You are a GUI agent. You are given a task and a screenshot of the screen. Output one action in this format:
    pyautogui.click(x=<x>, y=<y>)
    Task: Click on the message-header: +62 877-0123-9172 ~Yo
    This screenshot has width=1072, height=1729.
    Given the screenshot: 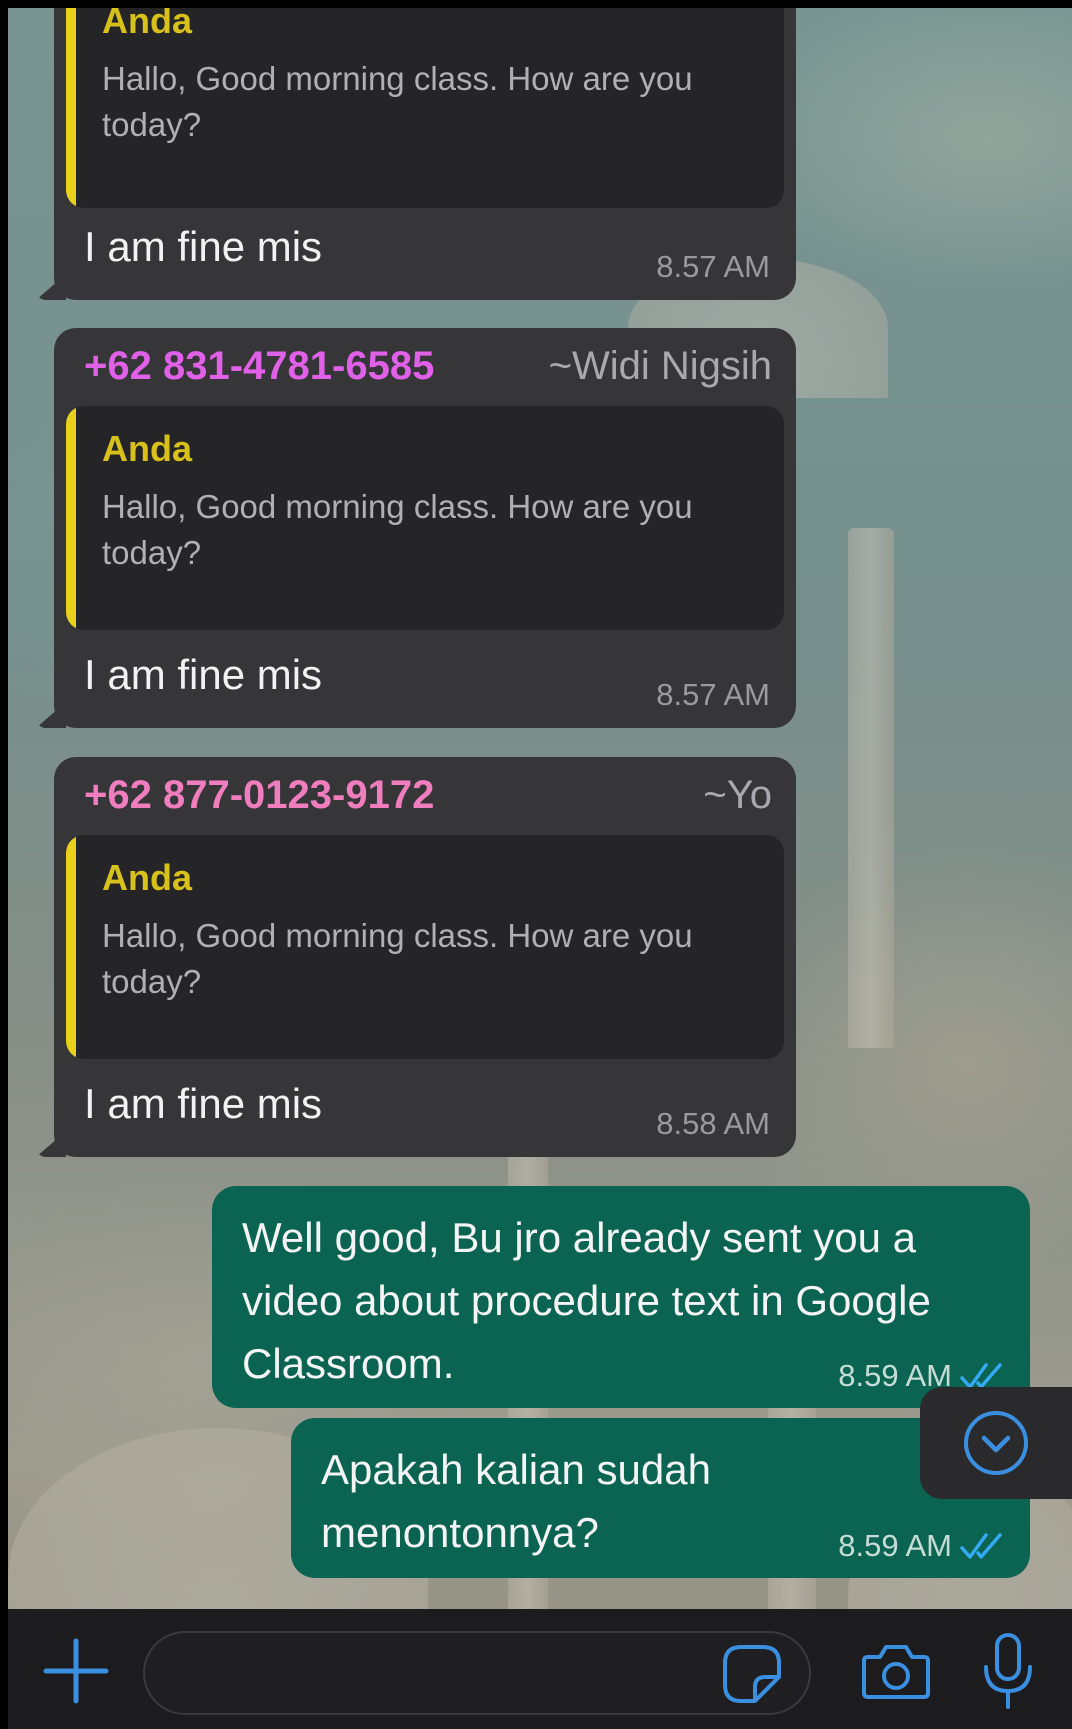 What is the action you would take?
    pyautogui.click(x=428, y=795)
    